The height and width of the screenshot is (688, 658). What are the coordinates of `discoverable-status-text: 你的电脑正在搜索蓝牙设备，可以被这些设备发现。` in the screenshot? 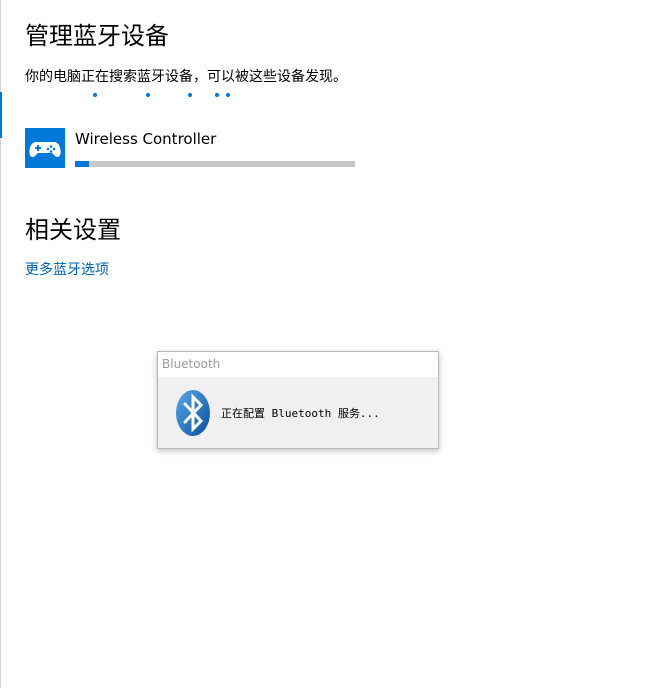 It's located at (186, 77).